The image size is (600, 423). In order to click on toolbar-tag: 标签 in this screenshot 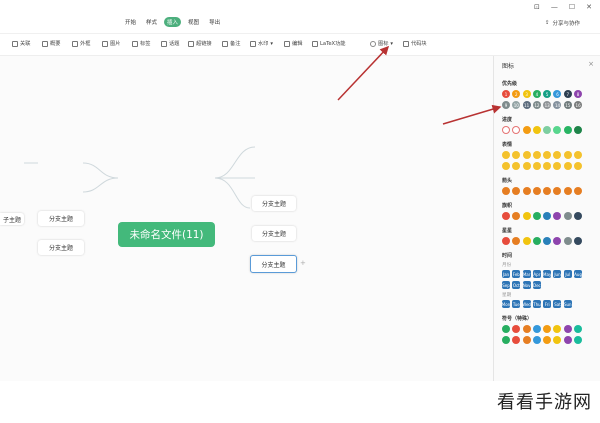, I will do `click(141, 43)`.